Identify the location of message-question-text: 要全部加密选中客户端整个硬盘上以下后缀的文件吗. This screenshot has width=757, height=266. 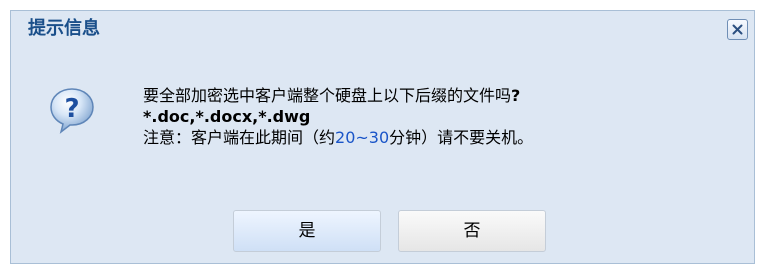
(327, 95).